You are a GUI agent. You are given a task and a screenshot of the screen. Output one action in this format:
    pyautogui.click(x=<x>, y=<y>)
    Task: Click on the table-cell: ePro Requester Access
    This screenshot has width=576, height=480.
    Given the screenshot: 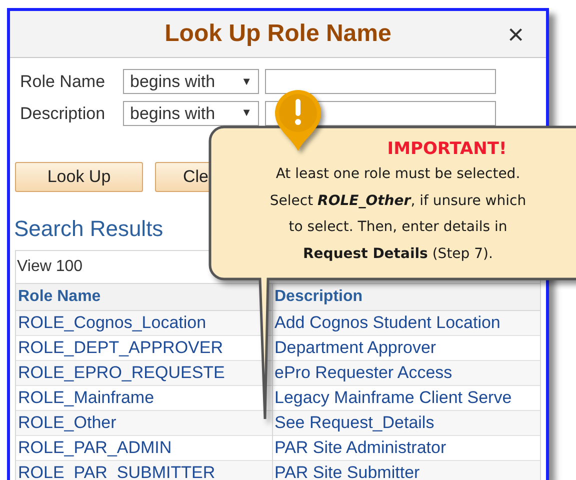 What is the action you would take?
    pyautogui.click(x=406, y=372)
    